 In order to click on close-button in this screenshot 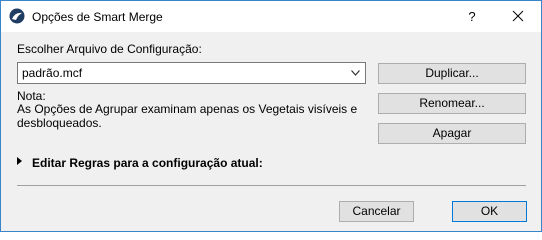, I will do `click(518, 16)`.